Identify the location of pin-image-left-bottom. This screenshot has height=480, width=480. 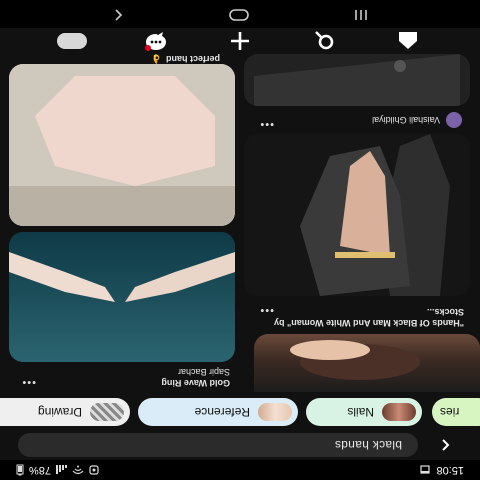
(357, 80).